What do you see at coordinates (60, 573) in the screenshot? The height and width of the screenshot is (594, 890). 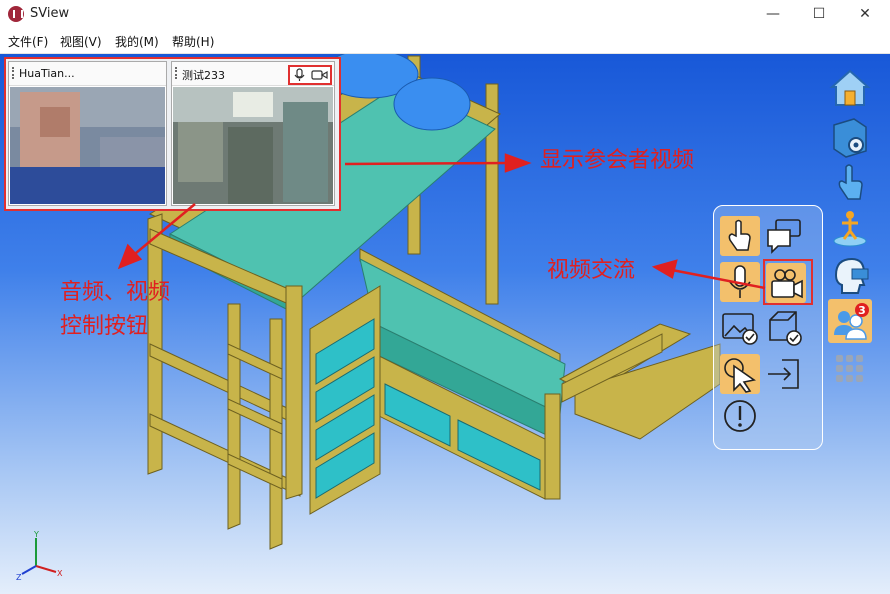 I see `axis-x-label: X` at bounding box center [60, 573].